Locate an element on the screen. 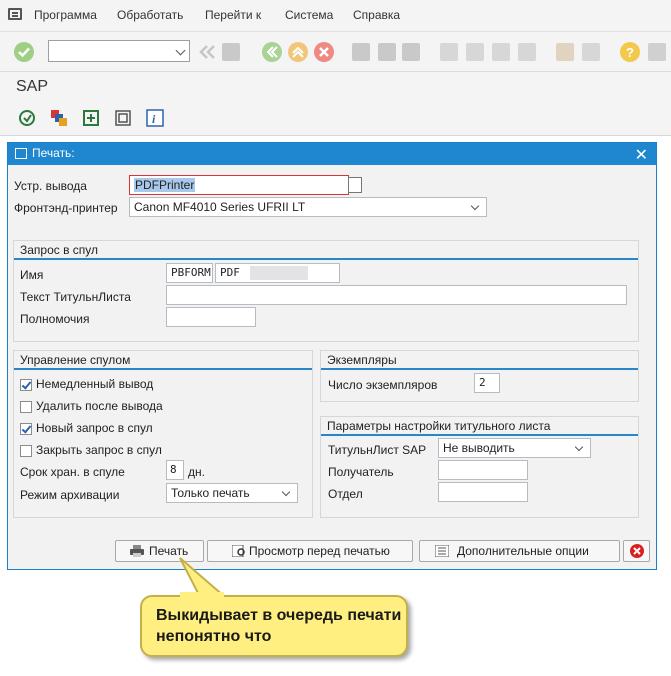 The image size is (671, 676). output-device-label: Устр. вывода is located at coordinates (50, 186).